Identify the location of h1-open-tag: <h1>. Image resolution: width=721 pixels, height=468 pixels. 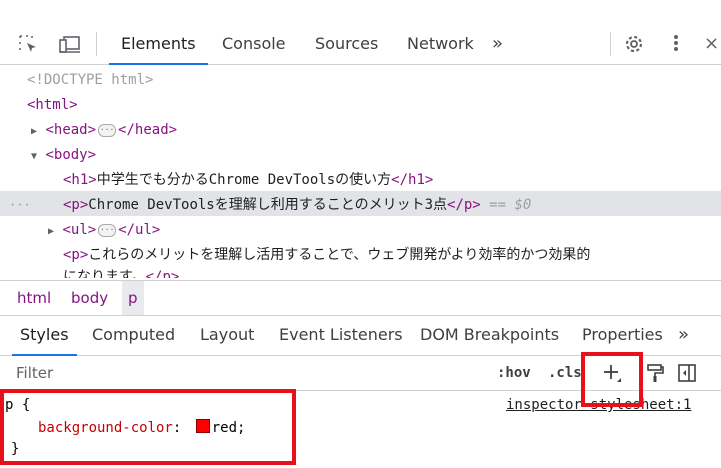
(80, 180).